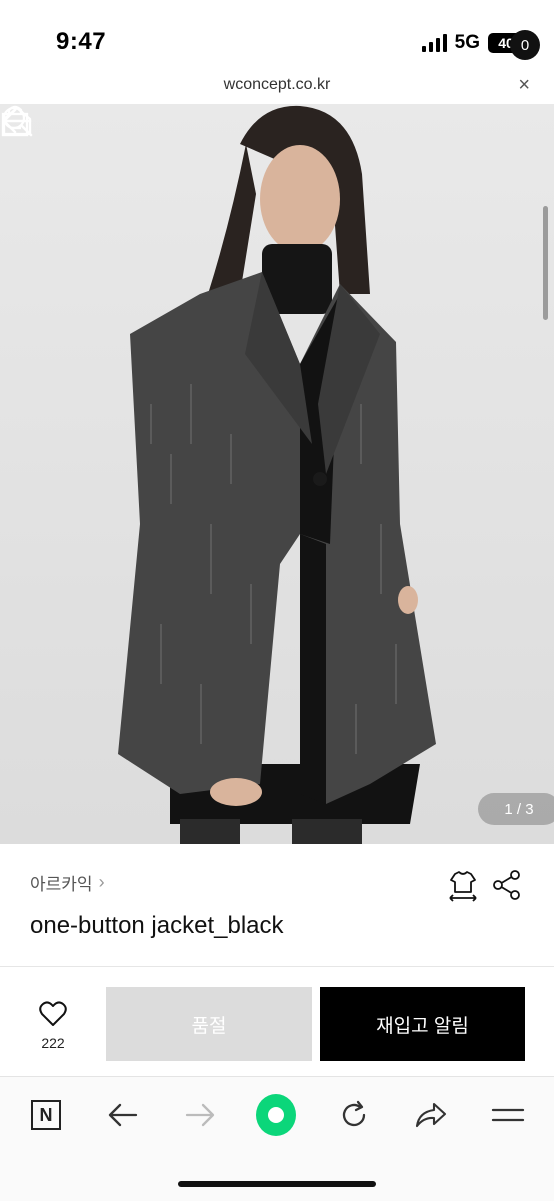 Image resolution: width=554 pixels, height=1201 pixels. What do you see at coordinates (209, 1024) in the screenshot?
I see `soldout-button: 품절` at bounding box center [209, 1024].